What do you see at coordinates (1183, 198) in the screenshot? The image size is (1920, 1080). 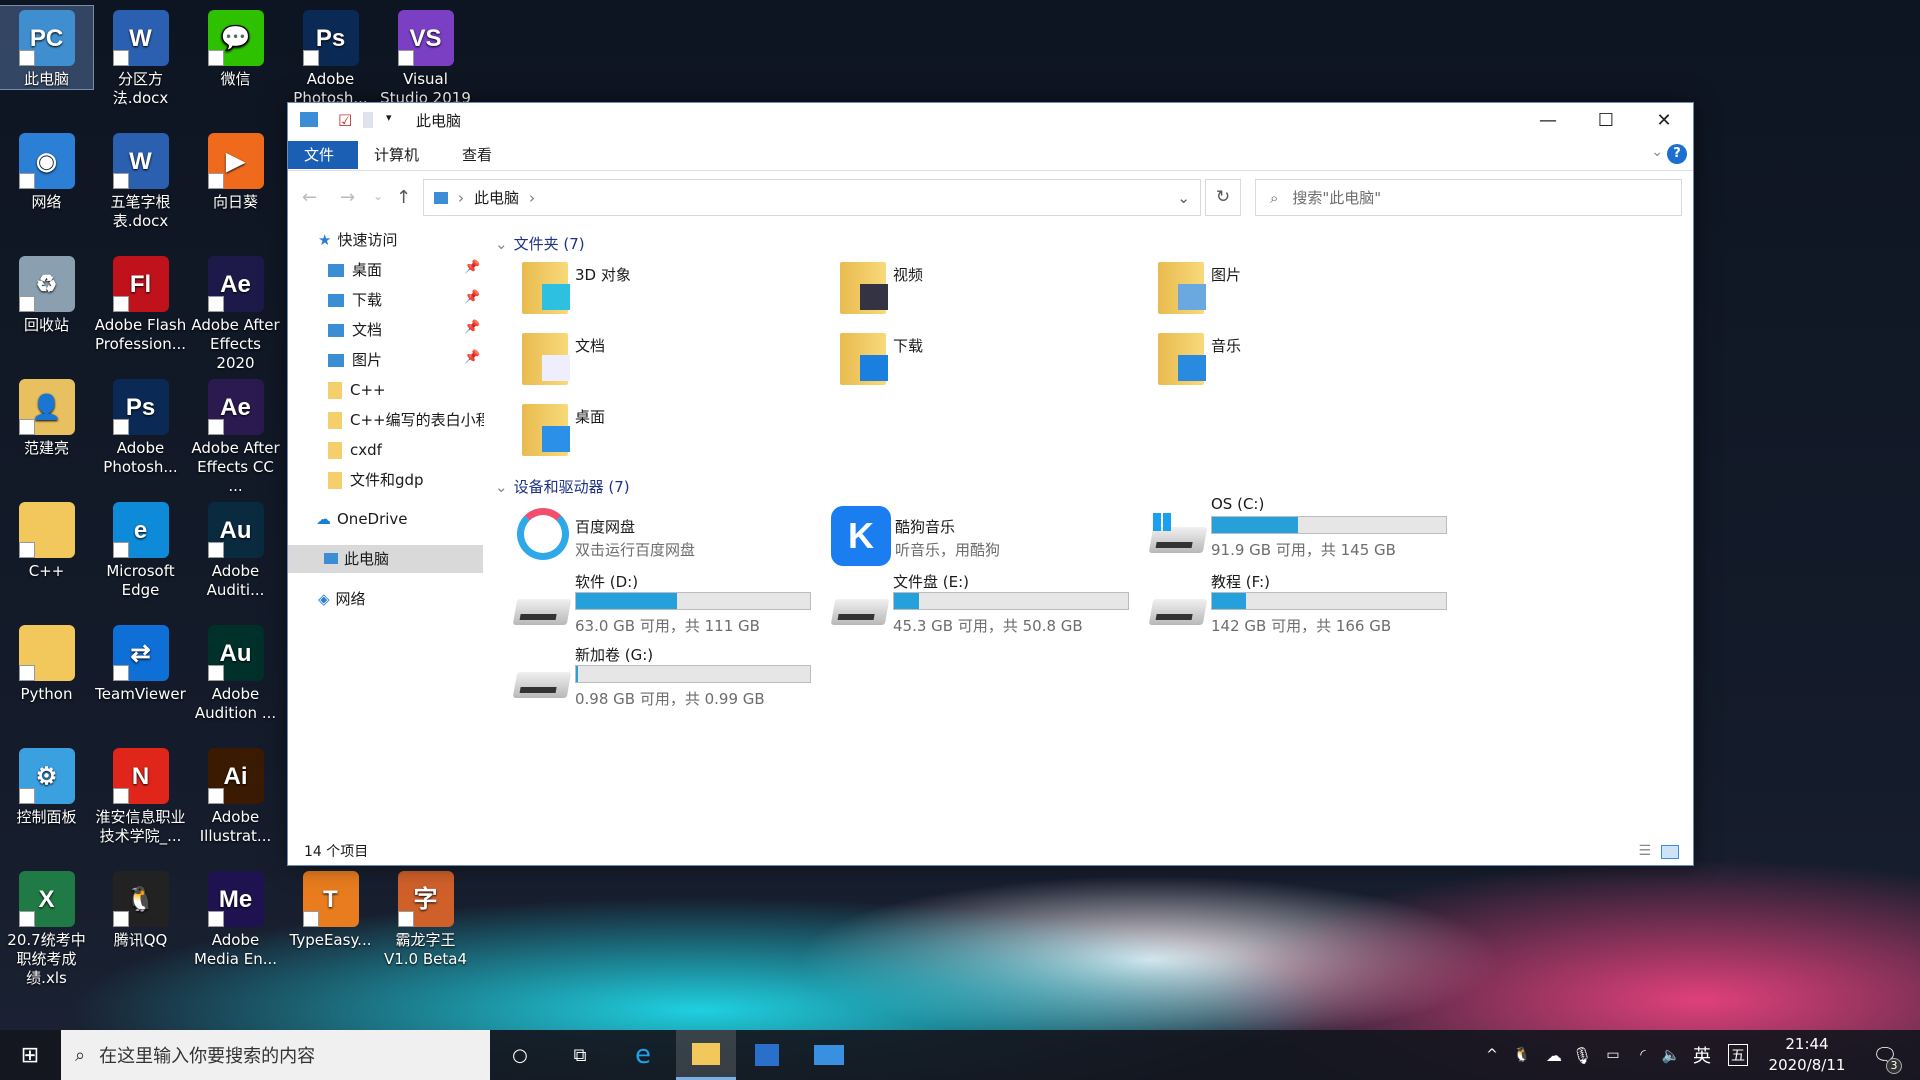 I see `address-dropdown-icon: ⌄` at bounding box center [1183, 198].